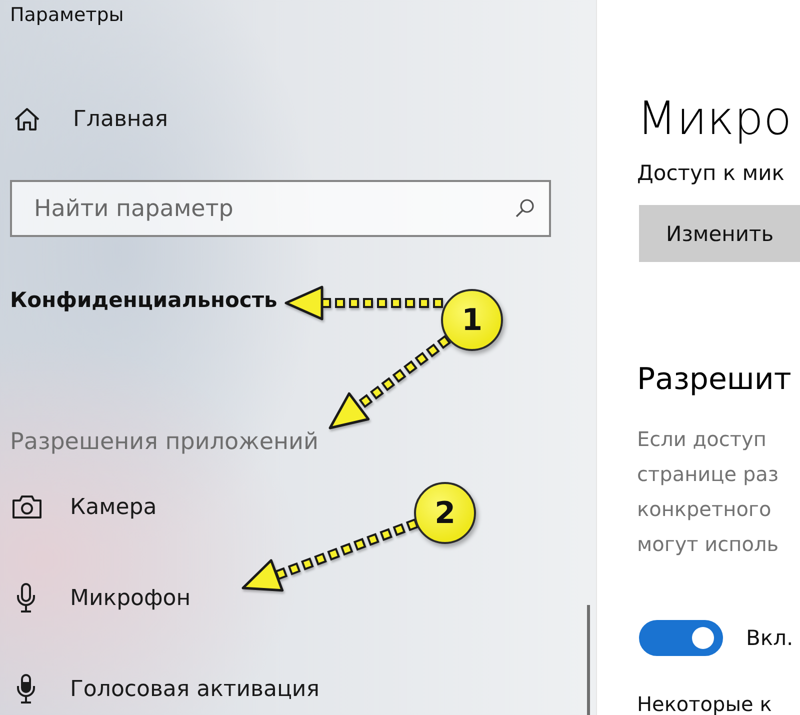  I want to click on step-marker: 2, so click(445, 513).